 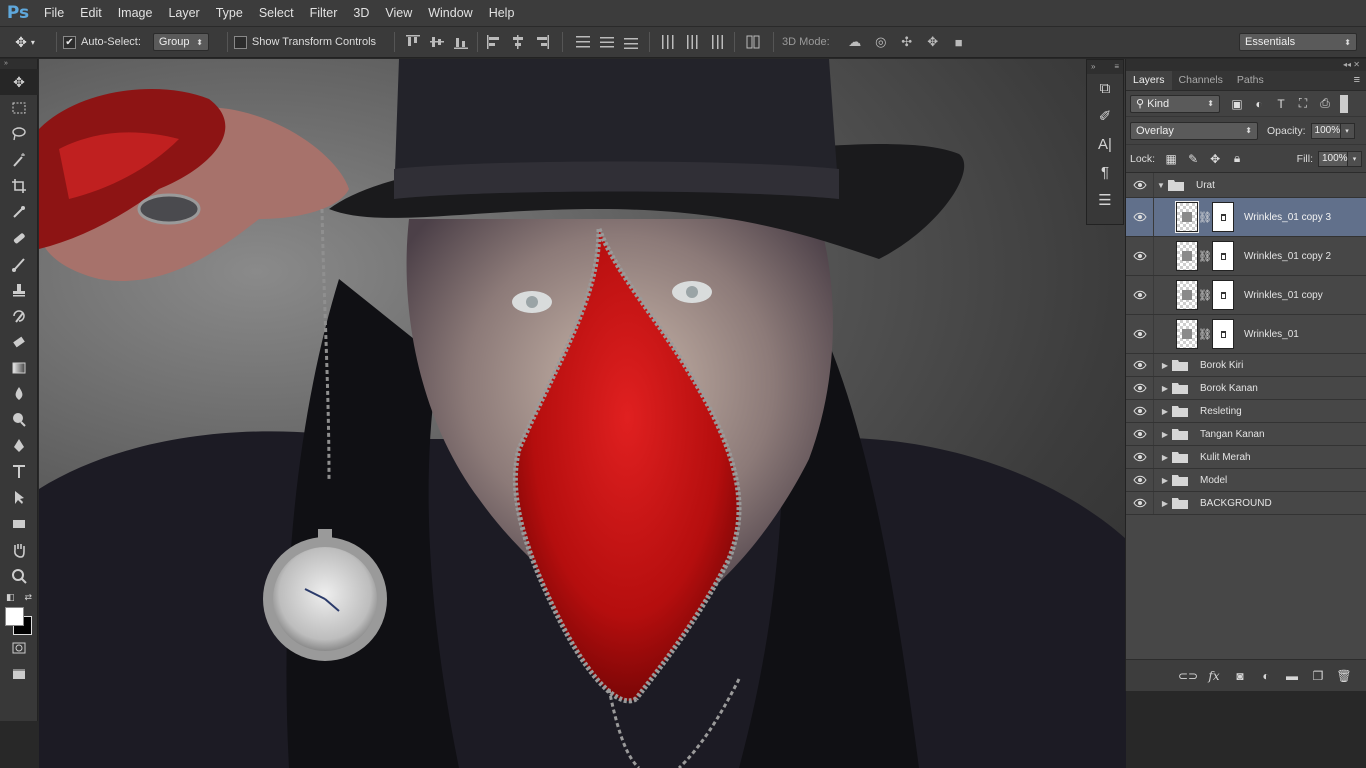 I want to click on magic-wand-tool-icon, so click(x=19, y=160).